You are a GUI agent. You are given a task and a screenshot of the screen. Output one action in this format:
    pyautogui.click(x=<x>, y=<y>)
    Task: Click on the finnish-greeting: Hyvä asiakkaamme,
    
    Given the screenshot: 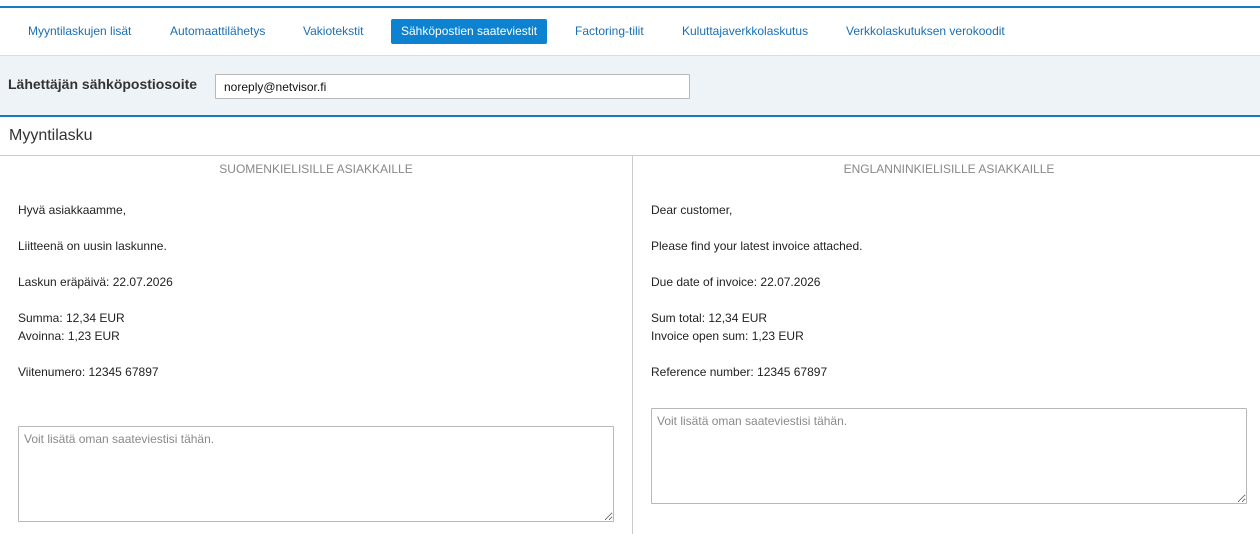 What is the action you would take?
    pyautogui.click(x=72, y=210)
    